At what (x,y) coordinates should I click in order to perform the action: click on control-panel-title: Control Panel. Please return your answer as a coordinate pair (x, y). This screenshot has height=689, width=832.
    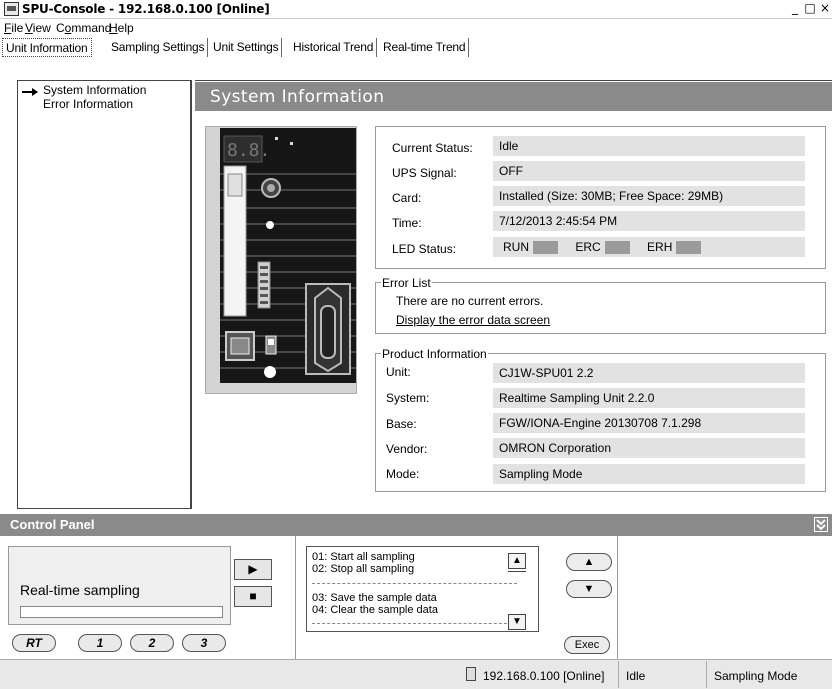
    Looking at the image, I should click on (52, 524).